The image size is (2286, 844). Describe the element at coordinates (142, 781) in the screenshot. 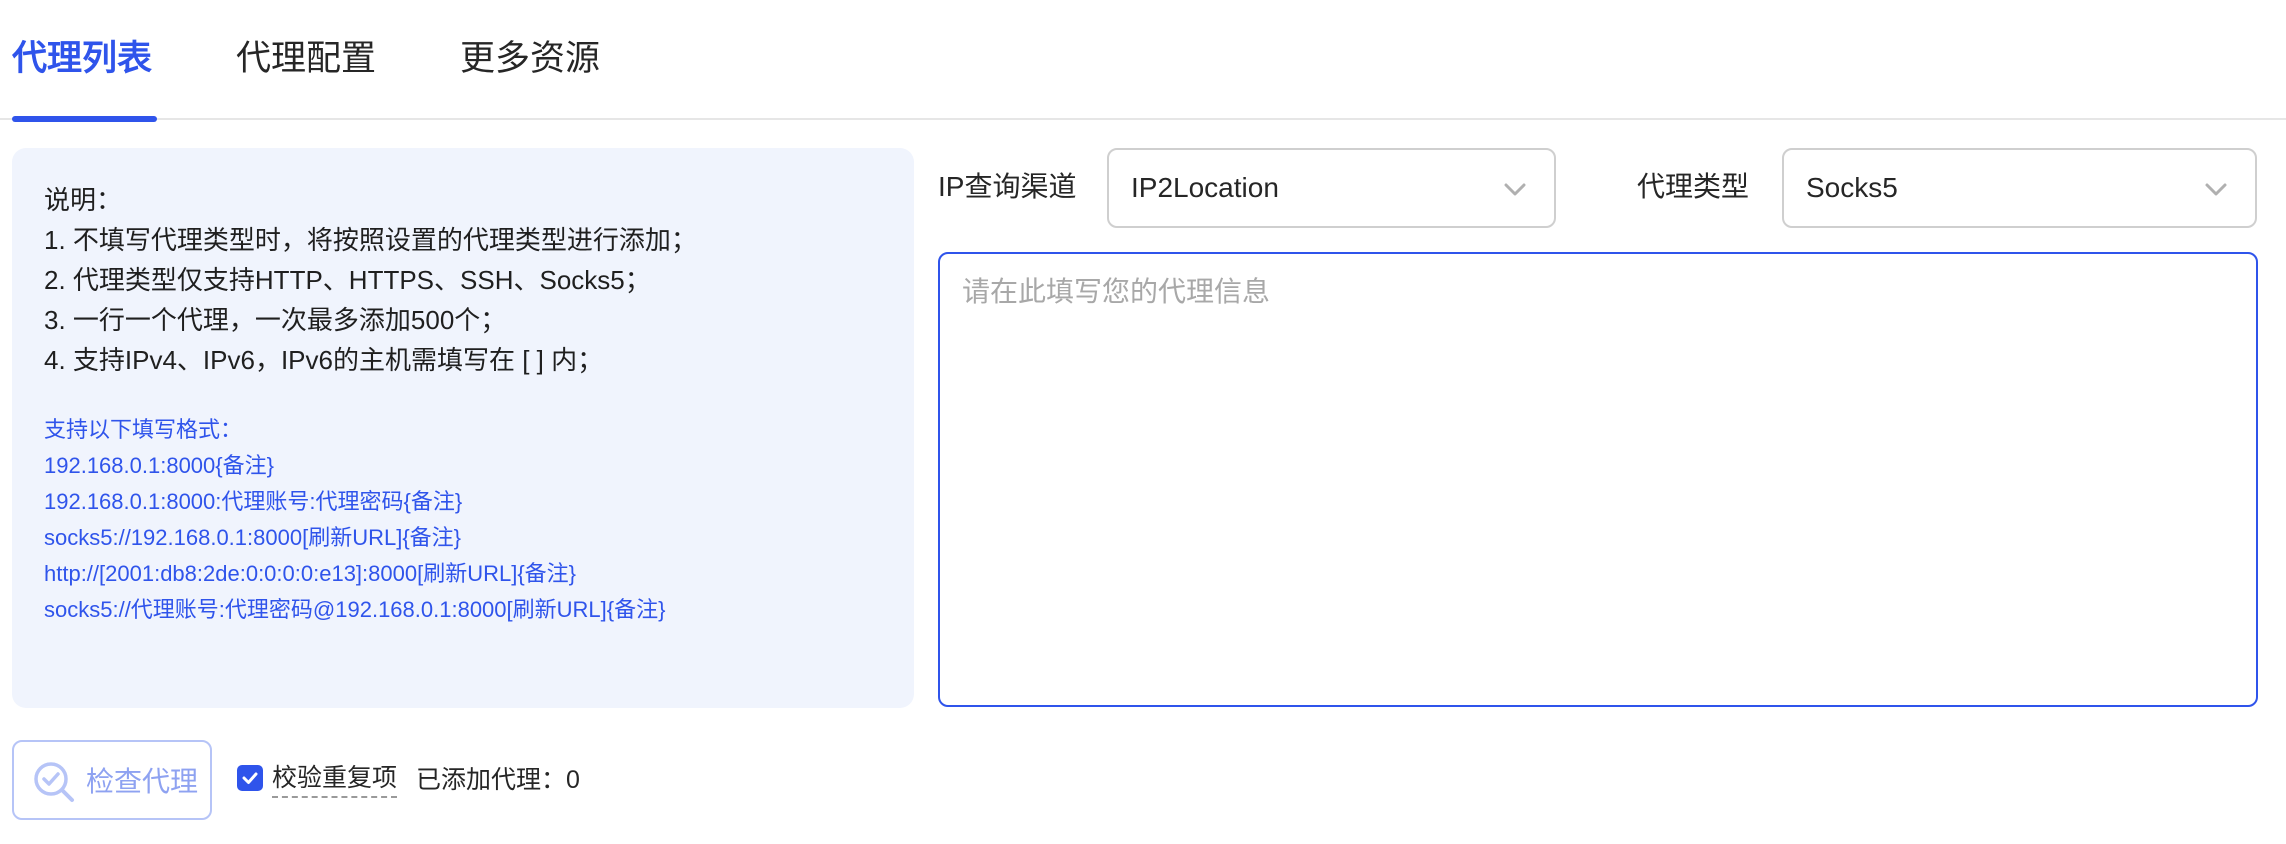

I see `check-proxy-label: 检查代理` at that location.